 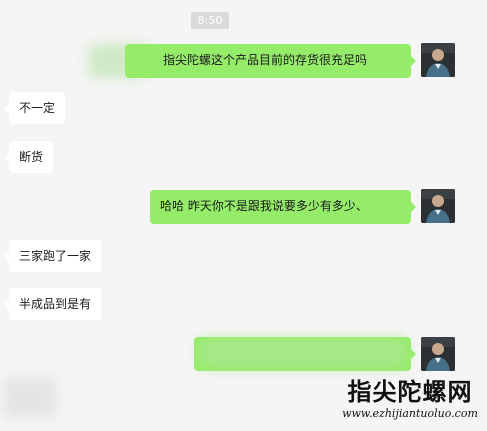 I want to click on incoming-message: 半成品到是有, so click(x=52, y=304).